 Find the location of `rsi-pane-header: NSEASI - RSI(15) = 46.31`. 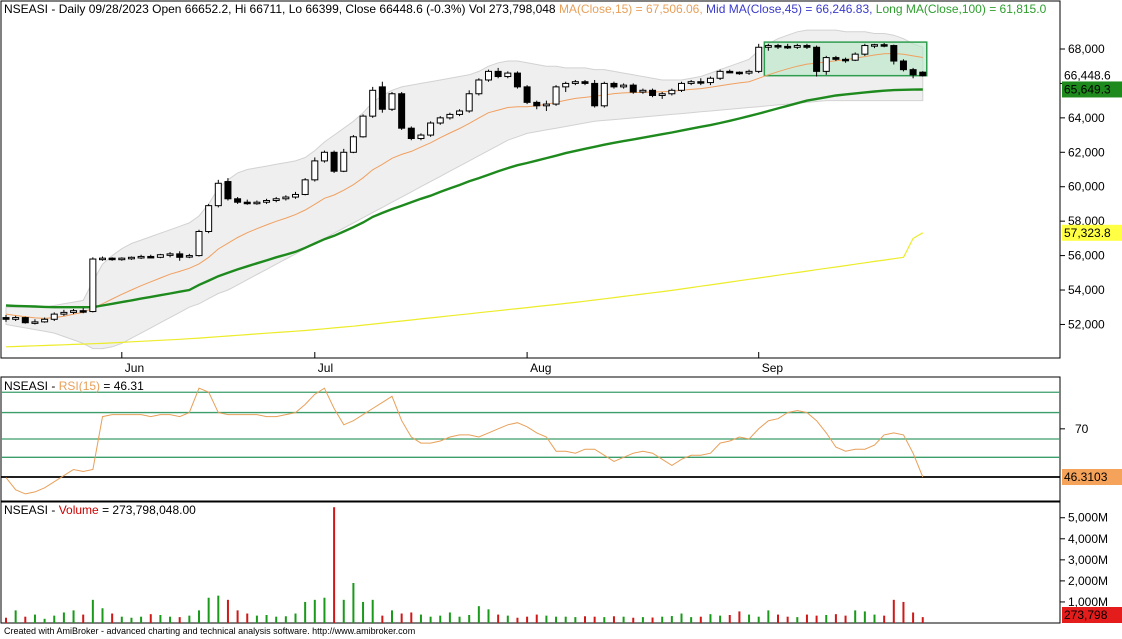

rsi-pane-header: NSEASI - RSI(15) = 46.31 is located at coordinates (74, 386).